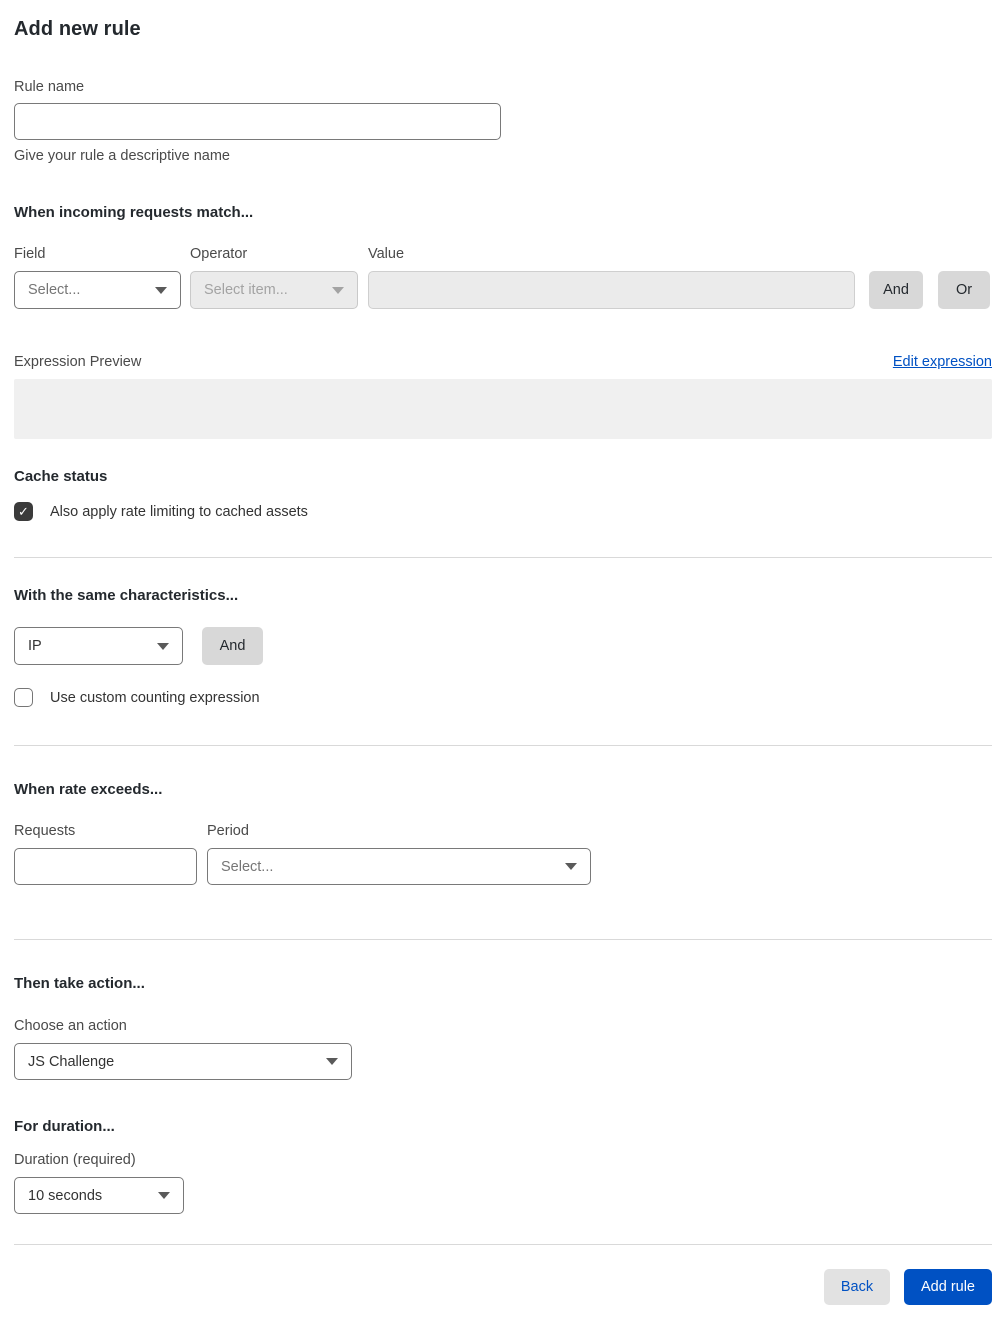 This screenshot has width=1002, height=1340. What do you see at coordinates (23, 697) in the screenshot?
I see `counting-expression-checkbox: ✓` at bounding box center [23, 697].